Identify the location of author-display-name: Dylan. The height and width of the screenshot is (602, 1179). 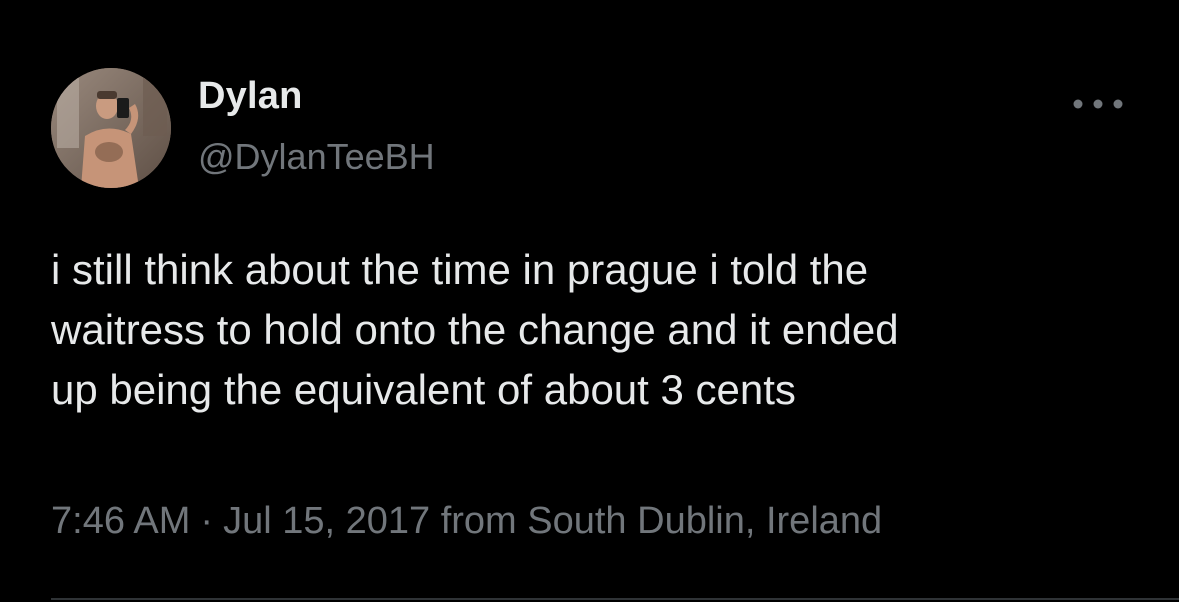
(250, 96).